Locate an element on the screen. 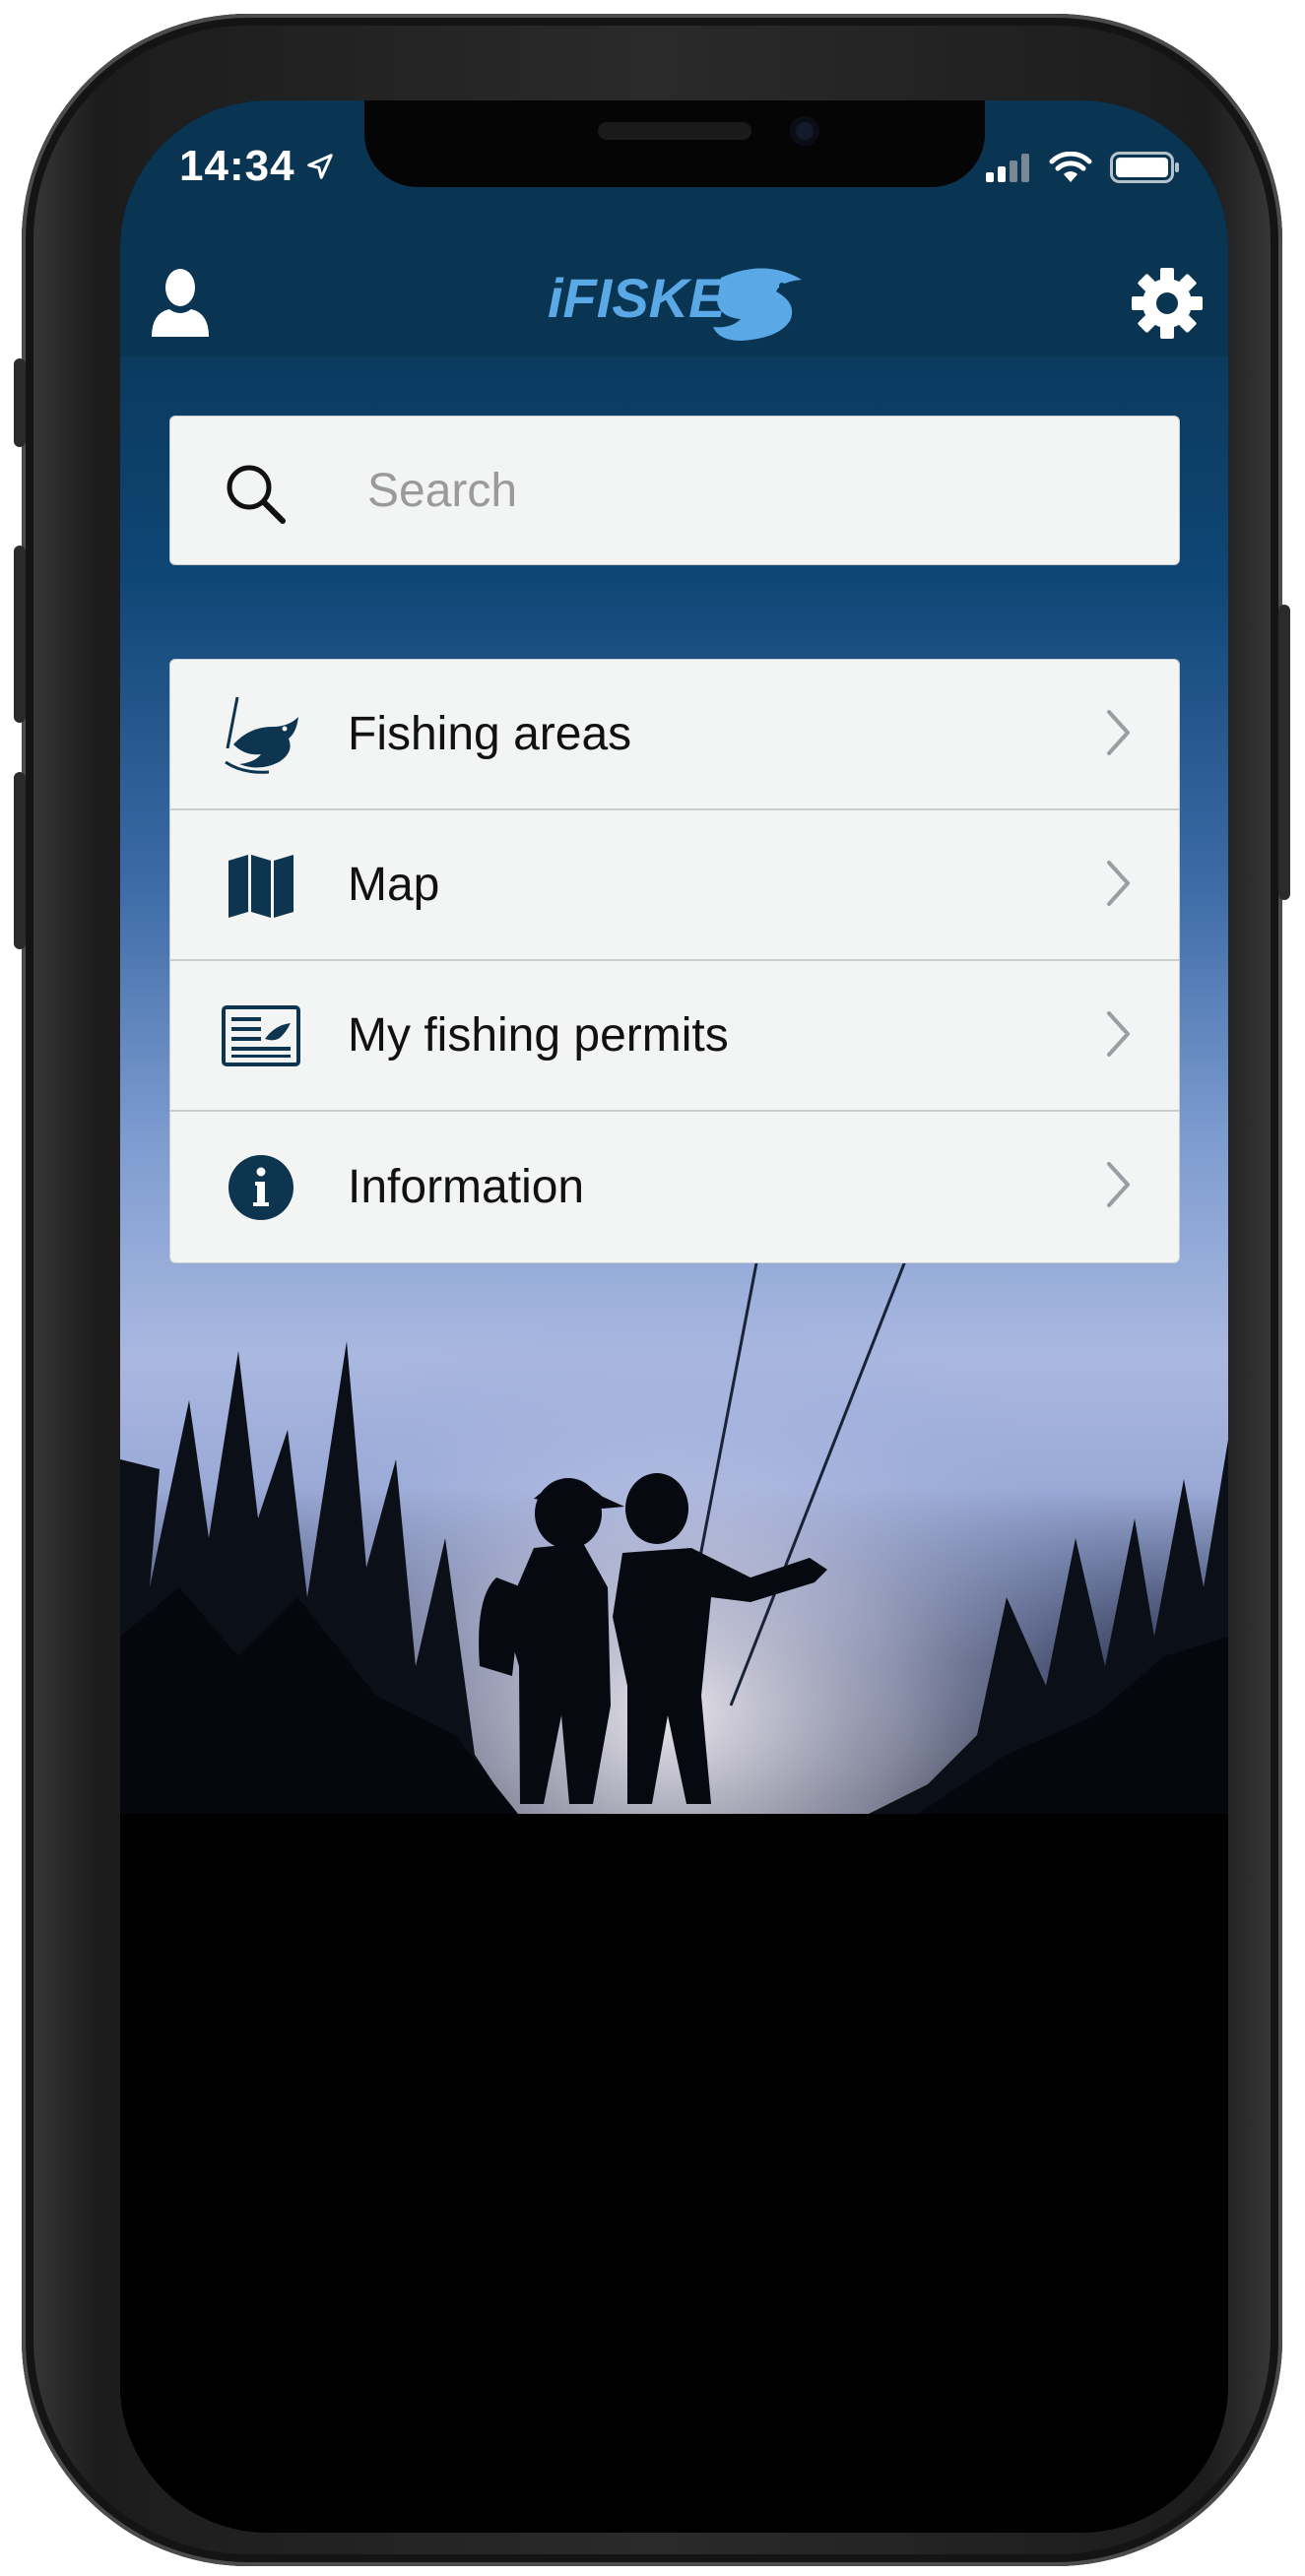  info-icon is located at coordinates (261, 1187).